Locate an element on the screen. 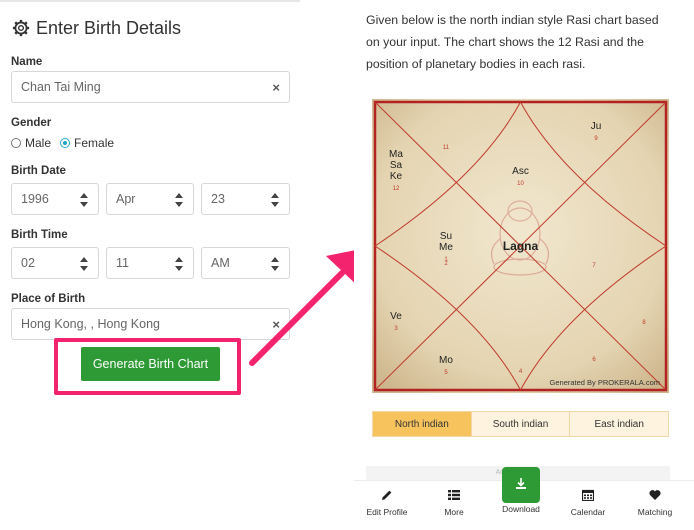  nav-matching: Matching is located at coordinates (655, 503).